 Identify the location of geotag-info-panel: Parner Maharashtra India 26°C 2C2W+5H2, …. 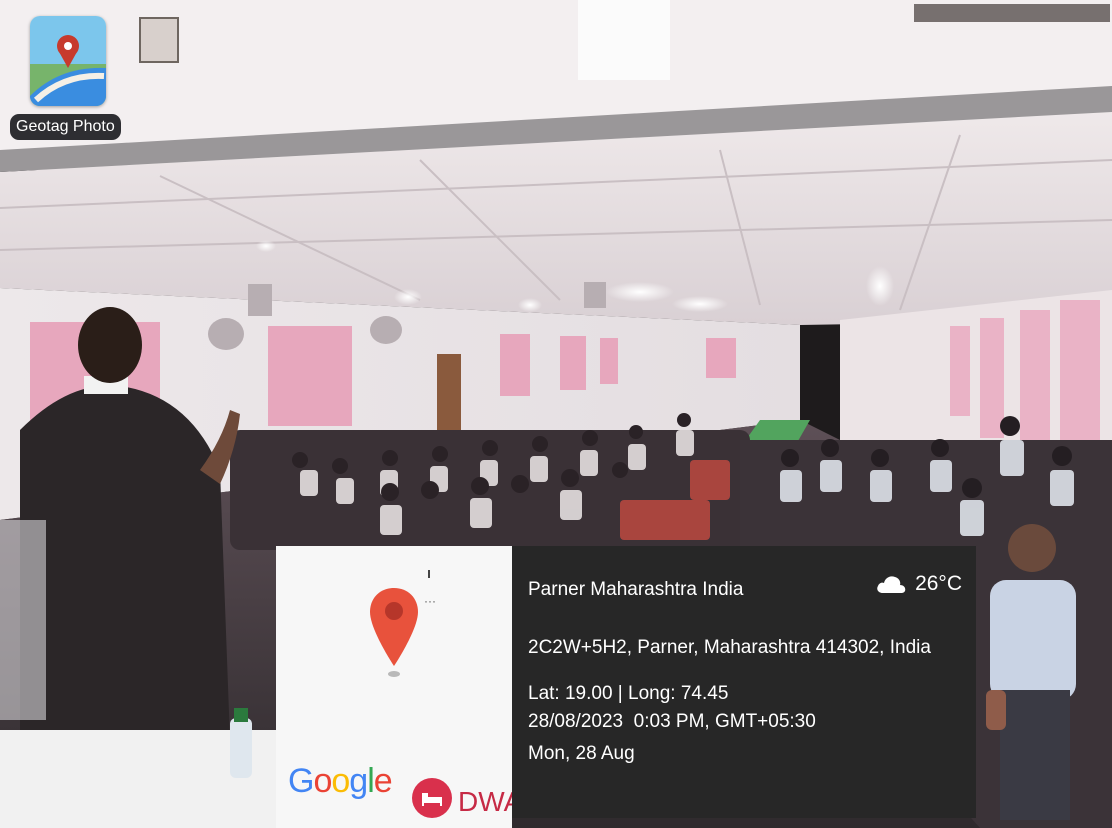
(744, 682).